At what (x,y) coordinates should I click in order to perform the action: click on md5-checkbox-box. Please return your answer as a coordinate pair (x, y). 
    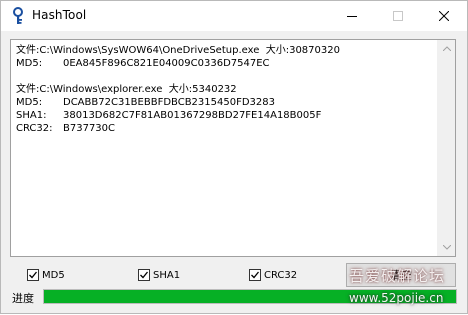
    Looking at the image, I should click on (33, 275).